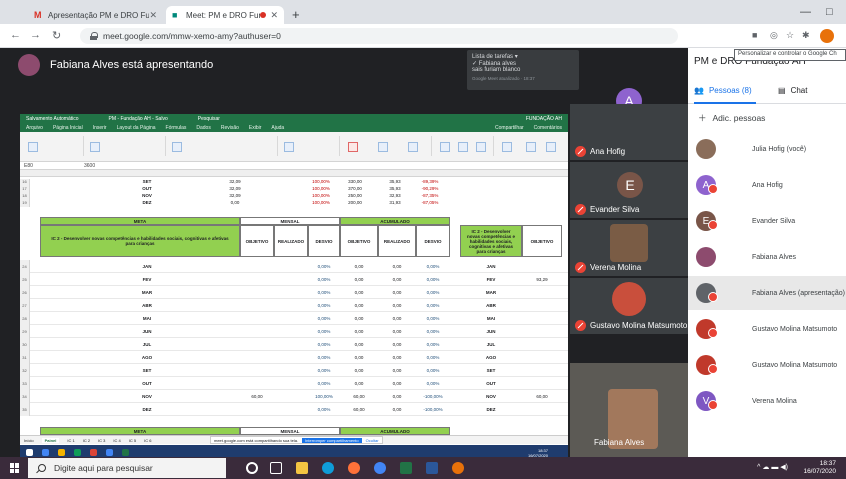 Image resolution: width=846 pixels, height=479 pixels. I want to click on edge-icon, so click(328, 468).